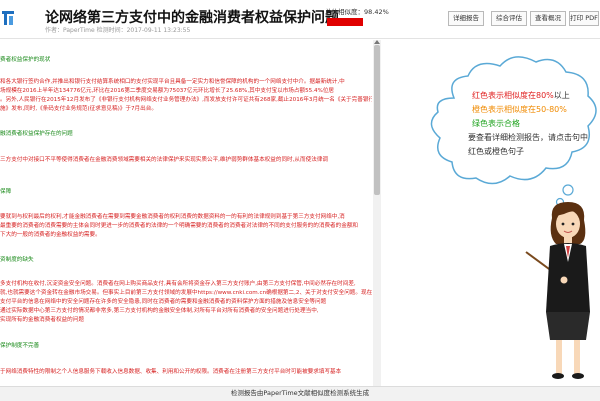 The image size is (600, 401). What do you see at coordinates (6, 192) in the screenshot?
I see `section-heading: 保障` at bounding box center [6, 192].